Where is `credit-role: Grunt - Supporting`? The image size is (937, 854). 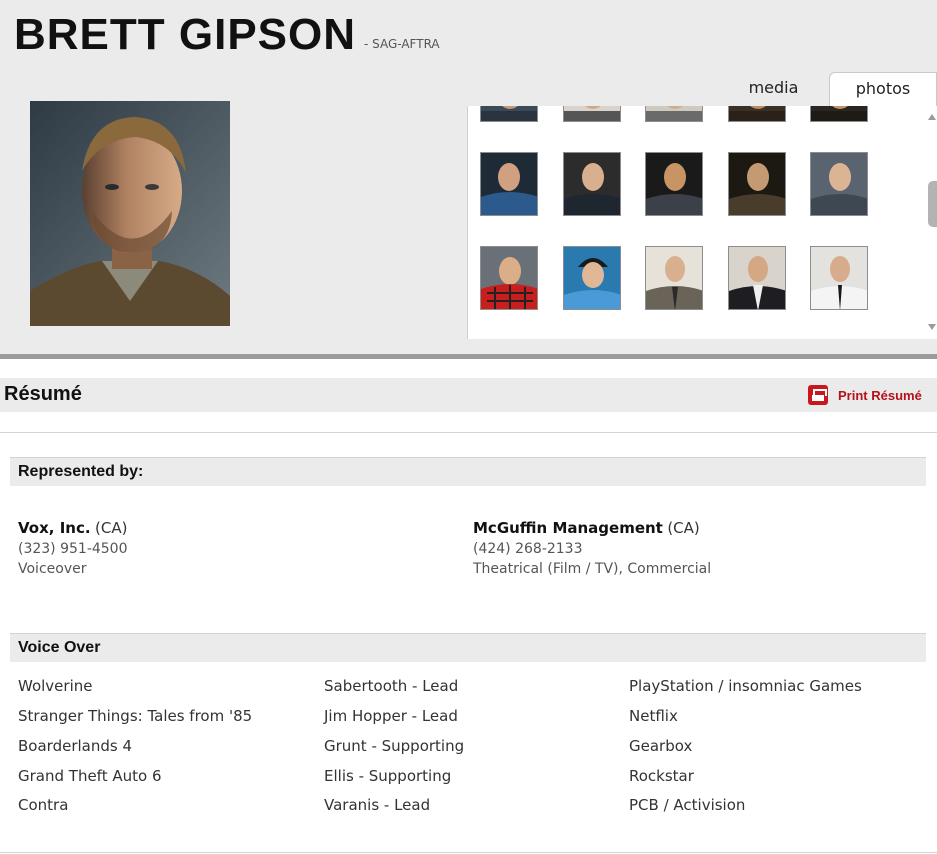
credit-role: Grunt - Supporting is located at coordinates (394, 746).